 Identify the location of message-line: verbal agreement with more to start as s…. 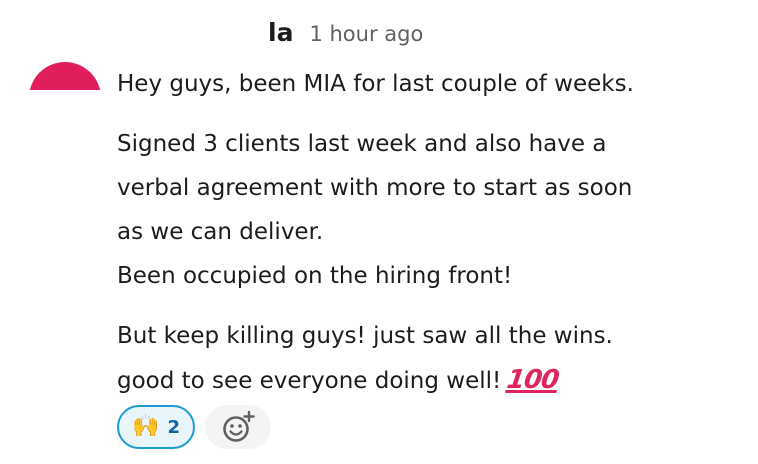
(375, 188).